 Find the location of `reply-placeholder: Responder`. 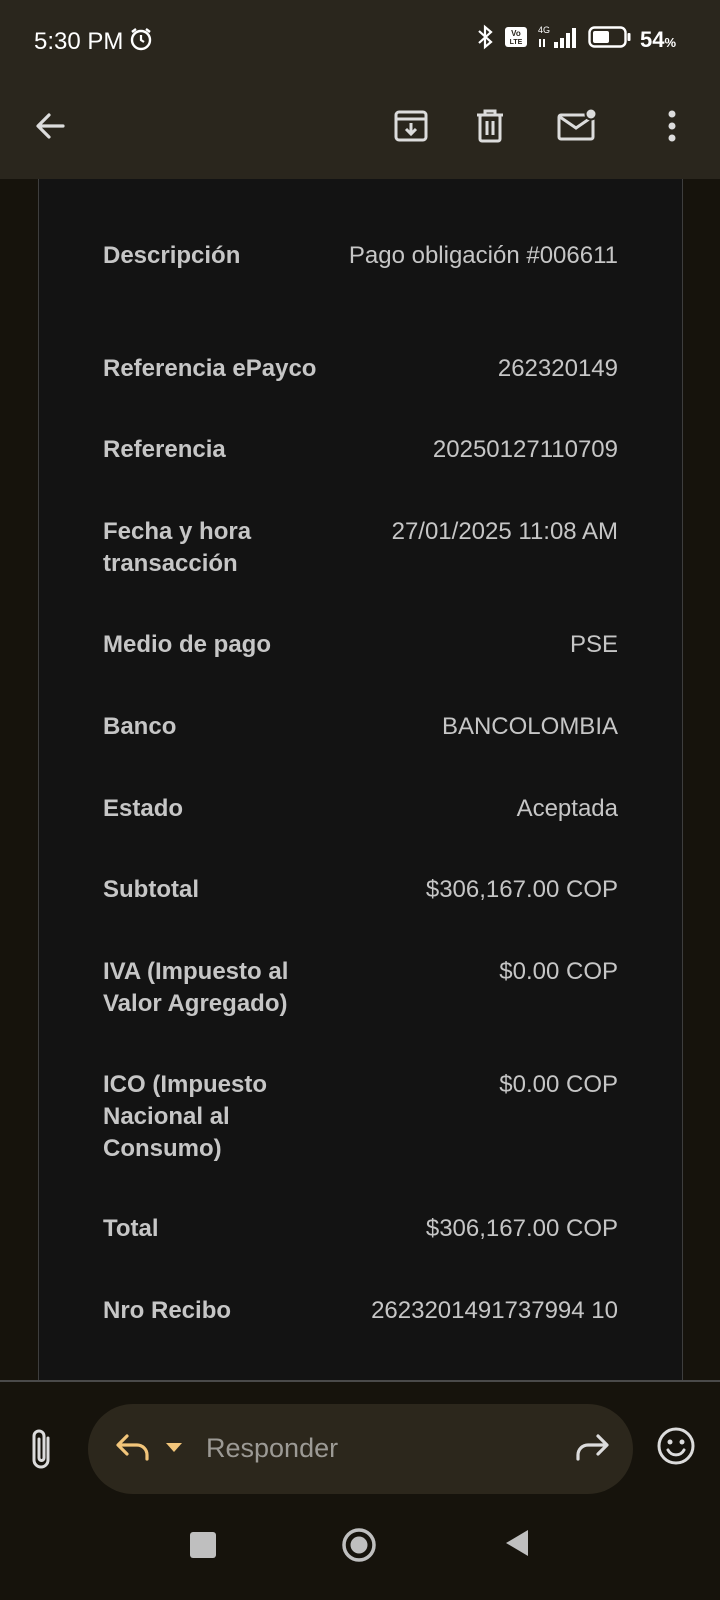

reply-placeholder: Responder is located at coordinates (272, 1448).